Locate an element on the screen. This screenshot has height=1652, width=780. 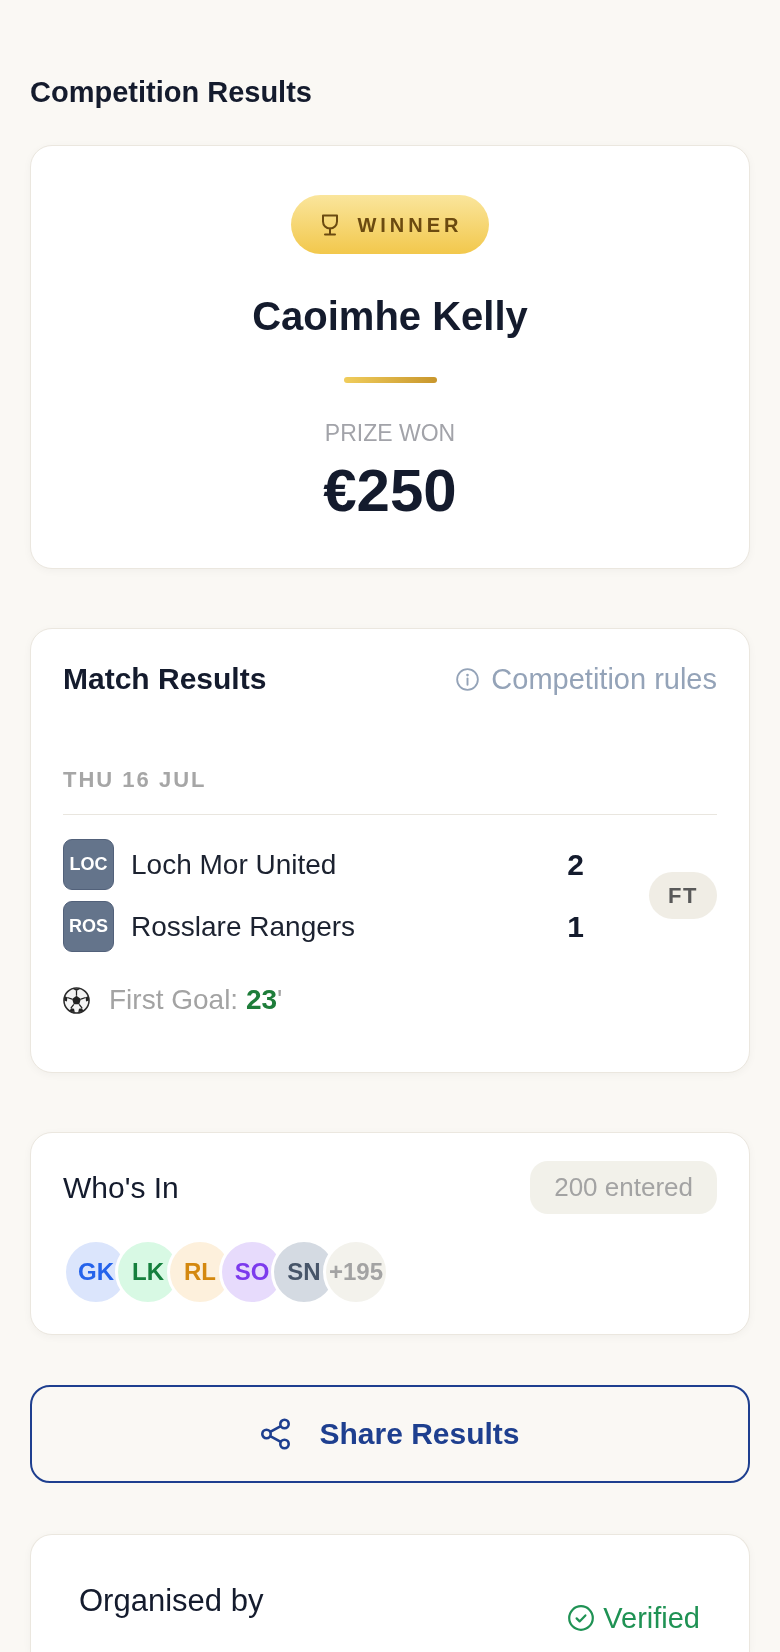
team-name: Rosslare Rangers is located at coordinates (244, 926).